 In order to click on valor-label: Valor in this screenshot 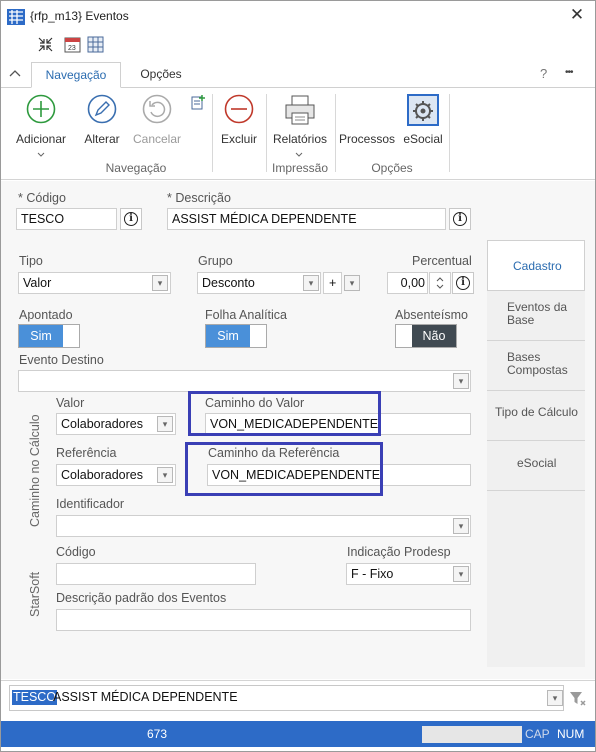, I will do `click(70, 403)`.